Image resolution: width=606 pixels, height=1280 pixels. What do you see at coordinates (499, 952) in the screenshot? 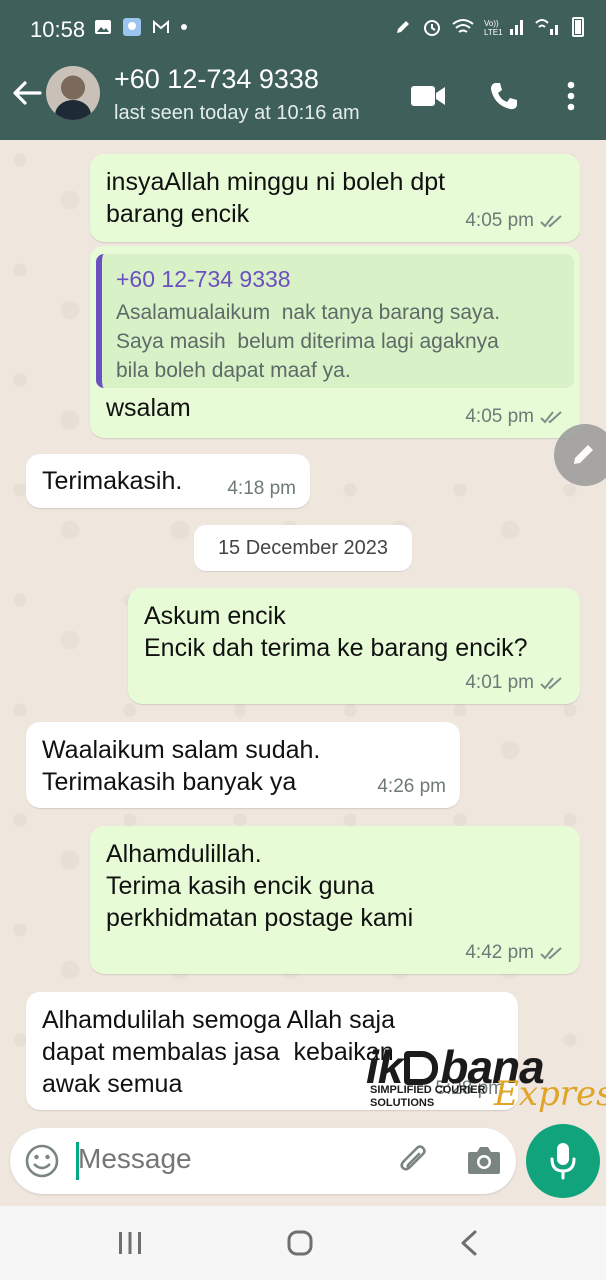
I see `message-time: 4:42 pm` at bounding box center [499, 952].